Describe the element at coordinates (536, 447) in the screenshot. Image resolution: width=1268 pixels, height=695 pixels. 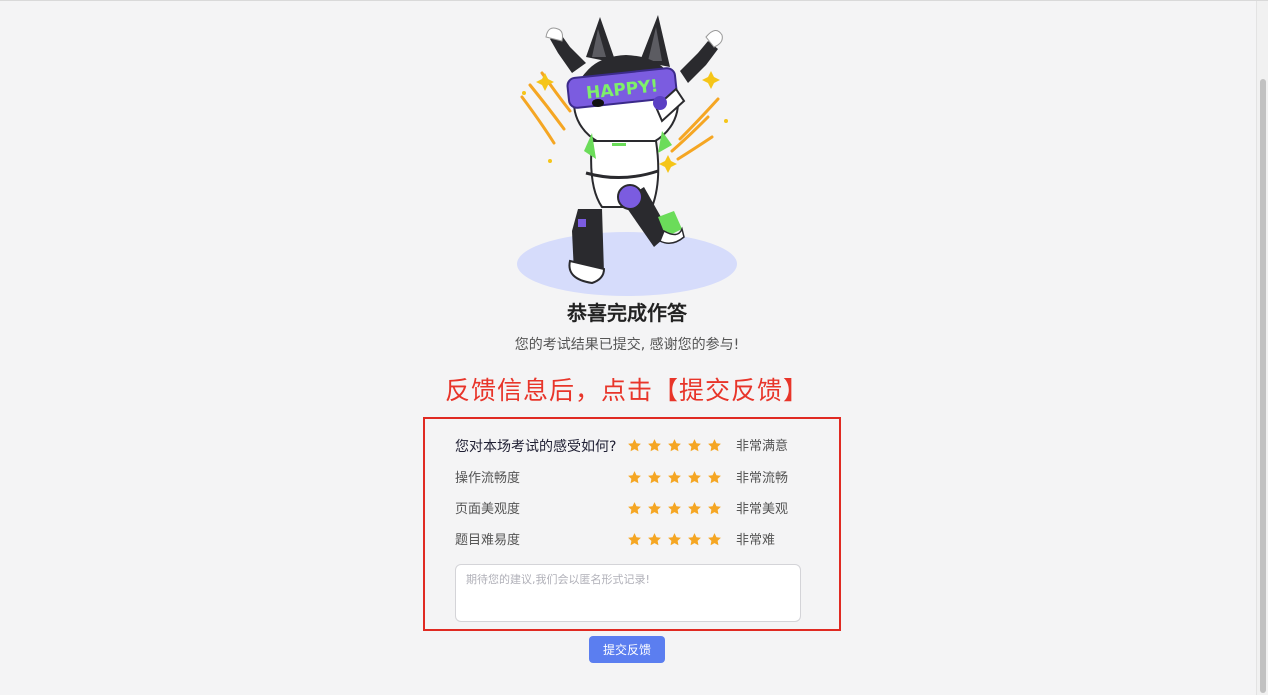
I see `rating-label: 您对本场考试的感受如何?` at that location.